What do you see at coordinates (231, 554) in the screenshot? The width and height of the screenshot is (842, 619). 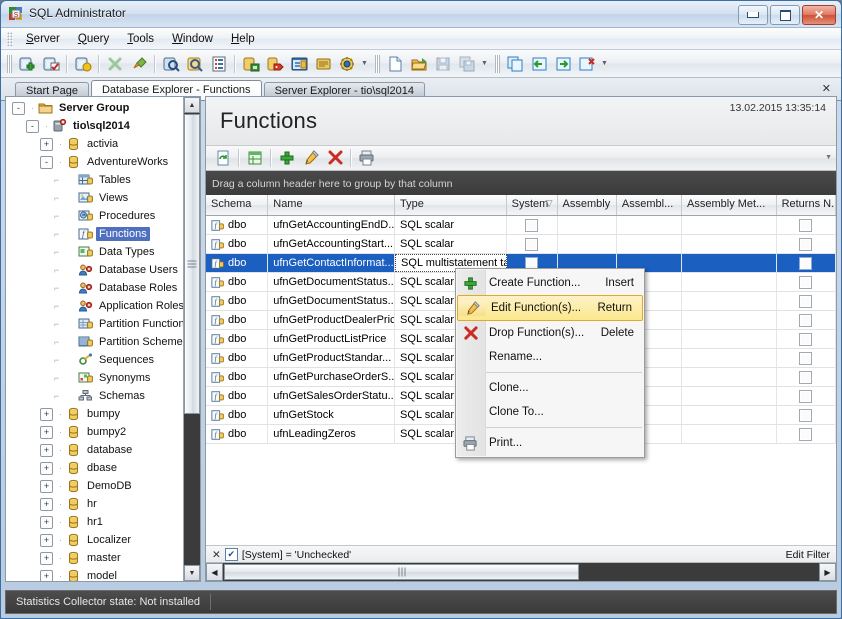 I see `filter-enabled-checkbox: ✔` at bounding box center [231, 554].